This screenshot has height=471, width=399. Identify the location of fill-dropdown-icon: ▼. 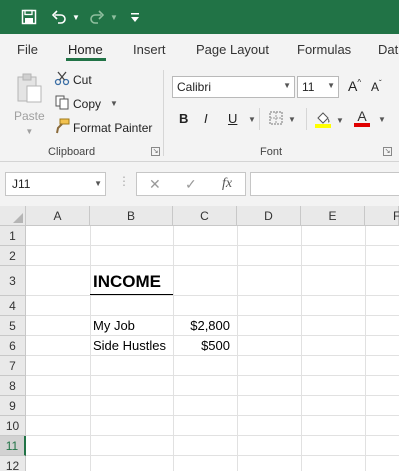
(340, 120).